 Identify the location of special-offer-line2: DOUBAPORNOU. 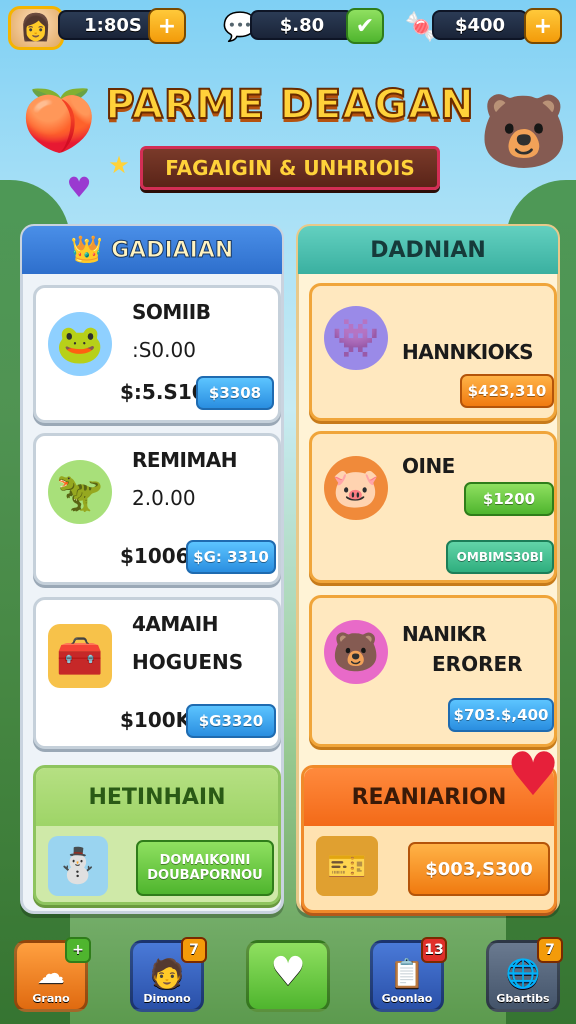
(205, 875).